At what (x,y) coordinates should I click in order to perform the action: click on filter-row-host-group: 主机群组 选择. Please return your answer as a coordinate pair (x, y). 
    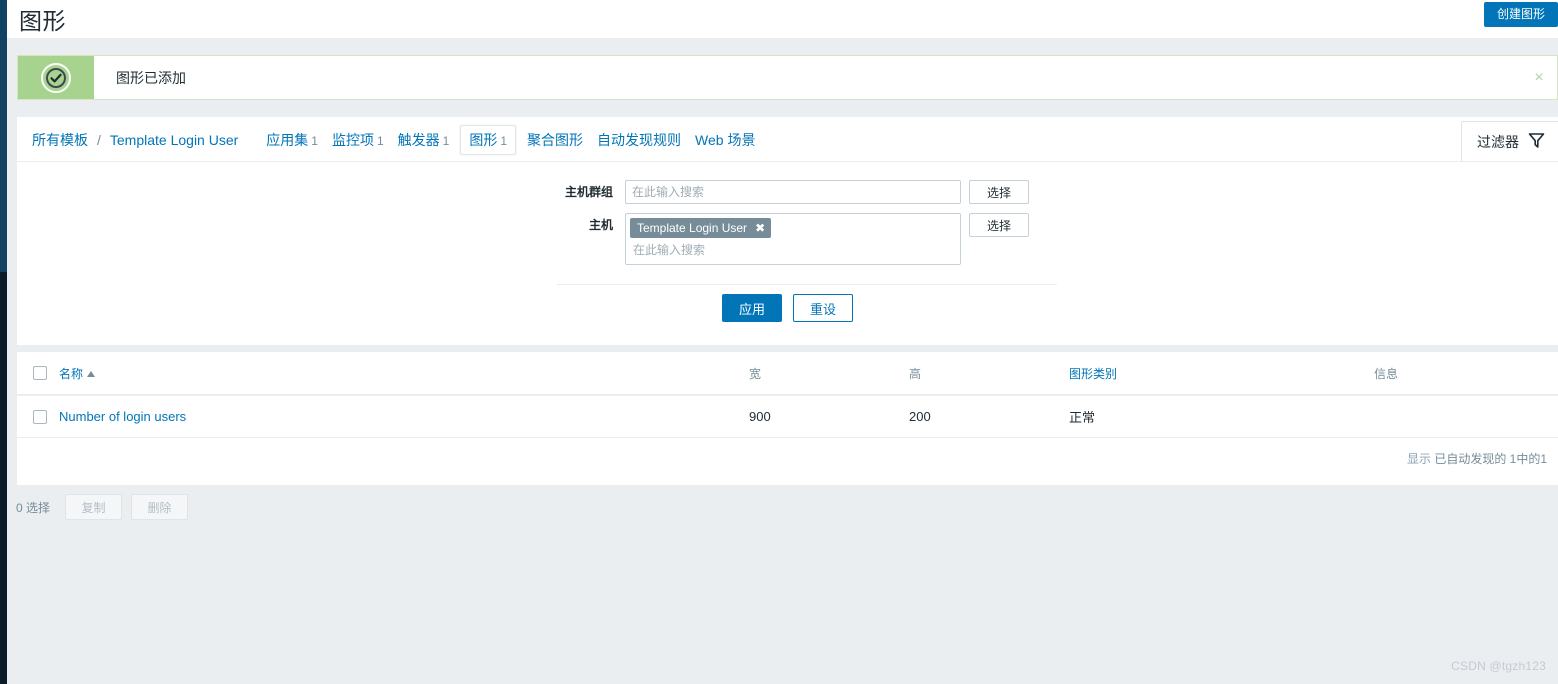
    Looking at the image, I should click on (787, 192).